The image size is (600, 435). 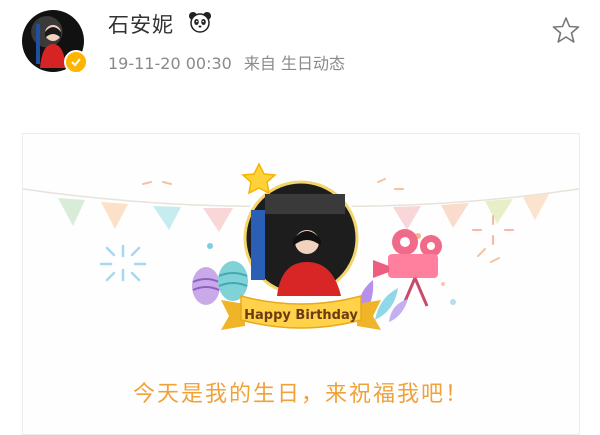 I want to click on author-name: 石安妮, so click(x=141, y=24).